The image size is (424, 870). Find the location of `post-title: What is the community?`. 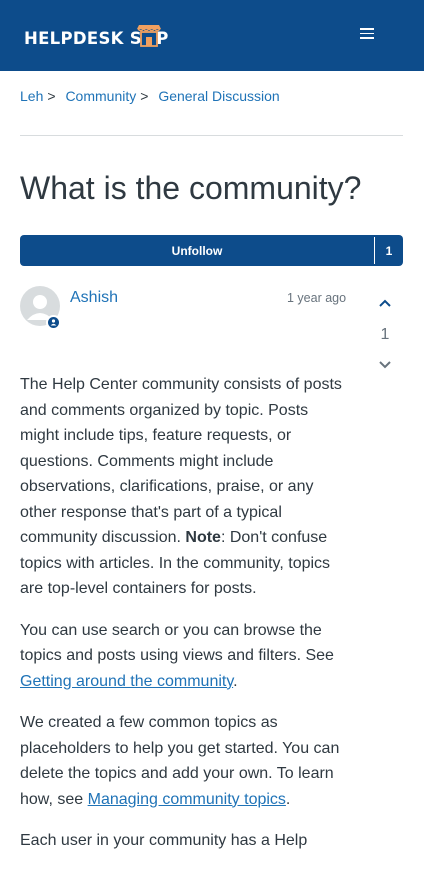

post-title: What is the community? is located at coordinates (191, 188).